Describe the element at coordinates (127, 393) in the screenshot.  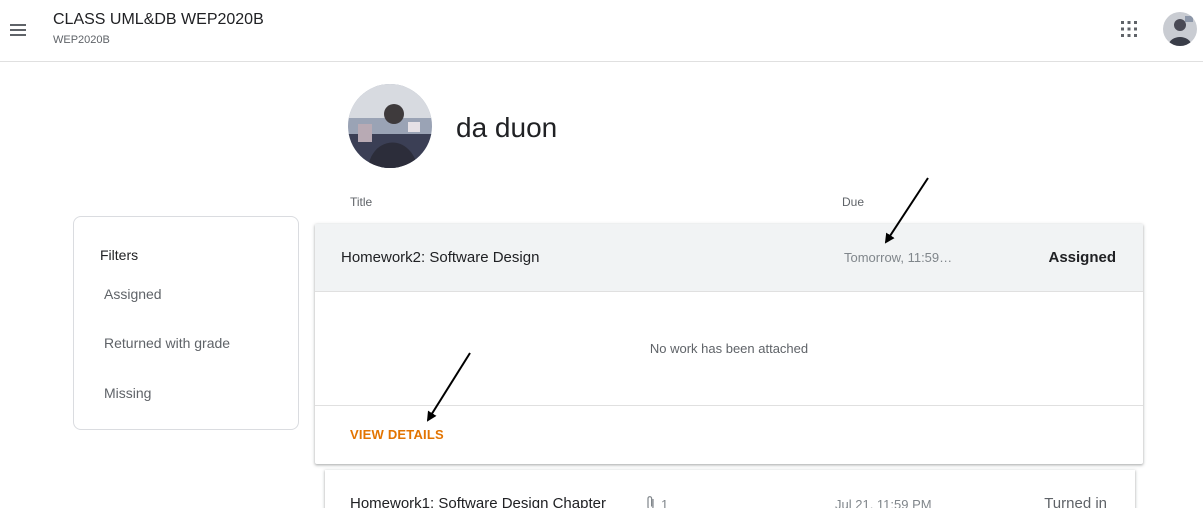
I see `filter-missing: Missing` at that location.